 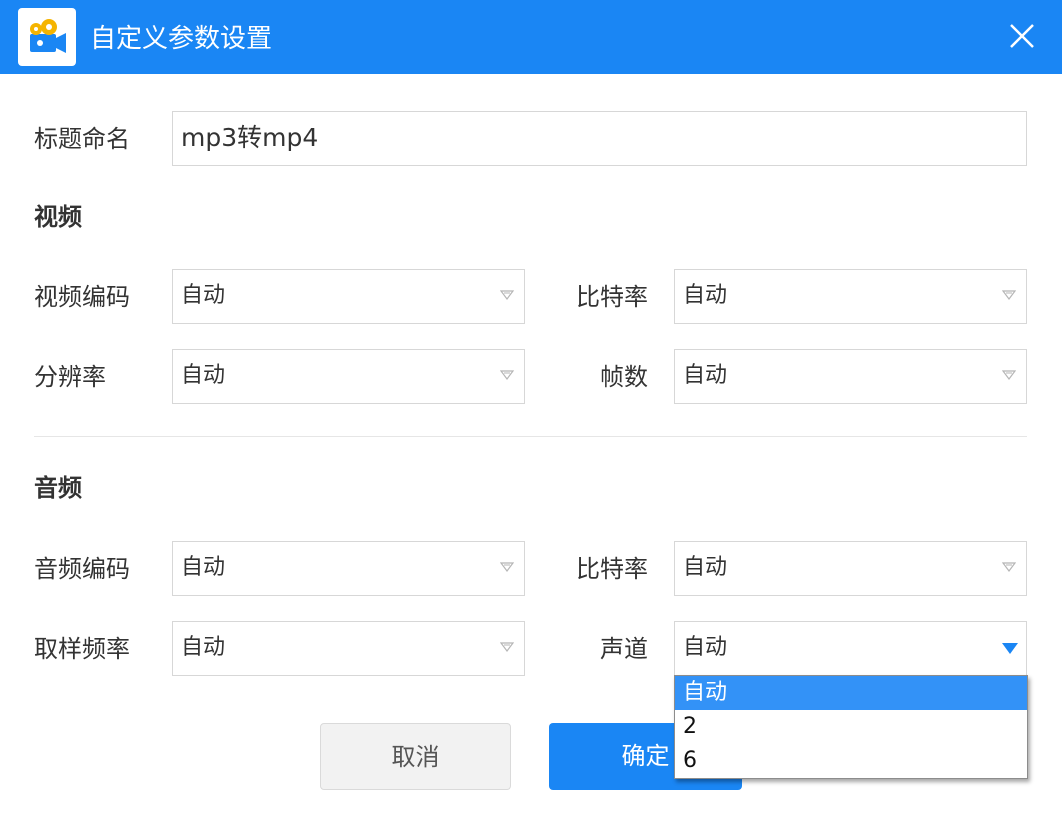 I want to click on resolution-value: 自动, so click(x=203, y=375).